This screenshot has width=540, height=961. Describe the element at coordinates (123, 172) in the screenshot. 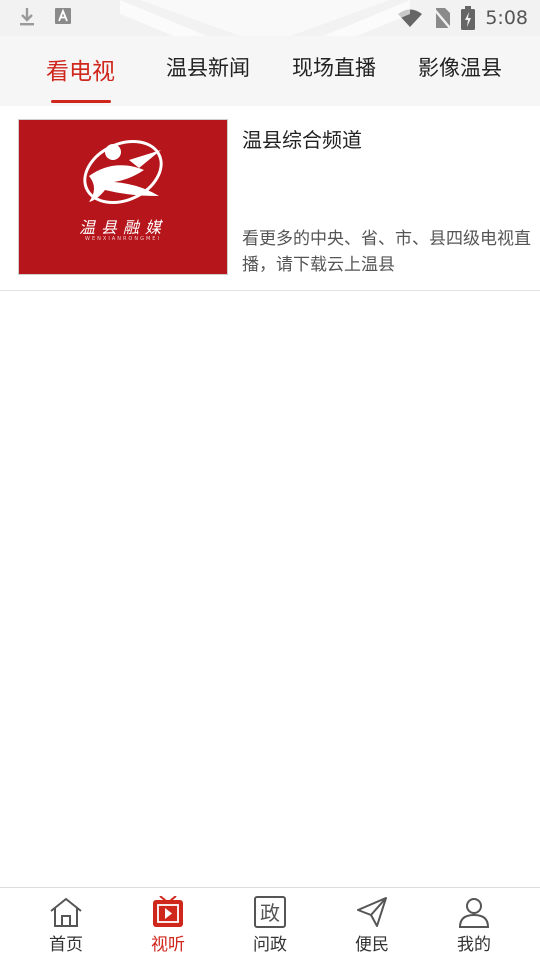

I see `wenxian-media-logo` at that location.